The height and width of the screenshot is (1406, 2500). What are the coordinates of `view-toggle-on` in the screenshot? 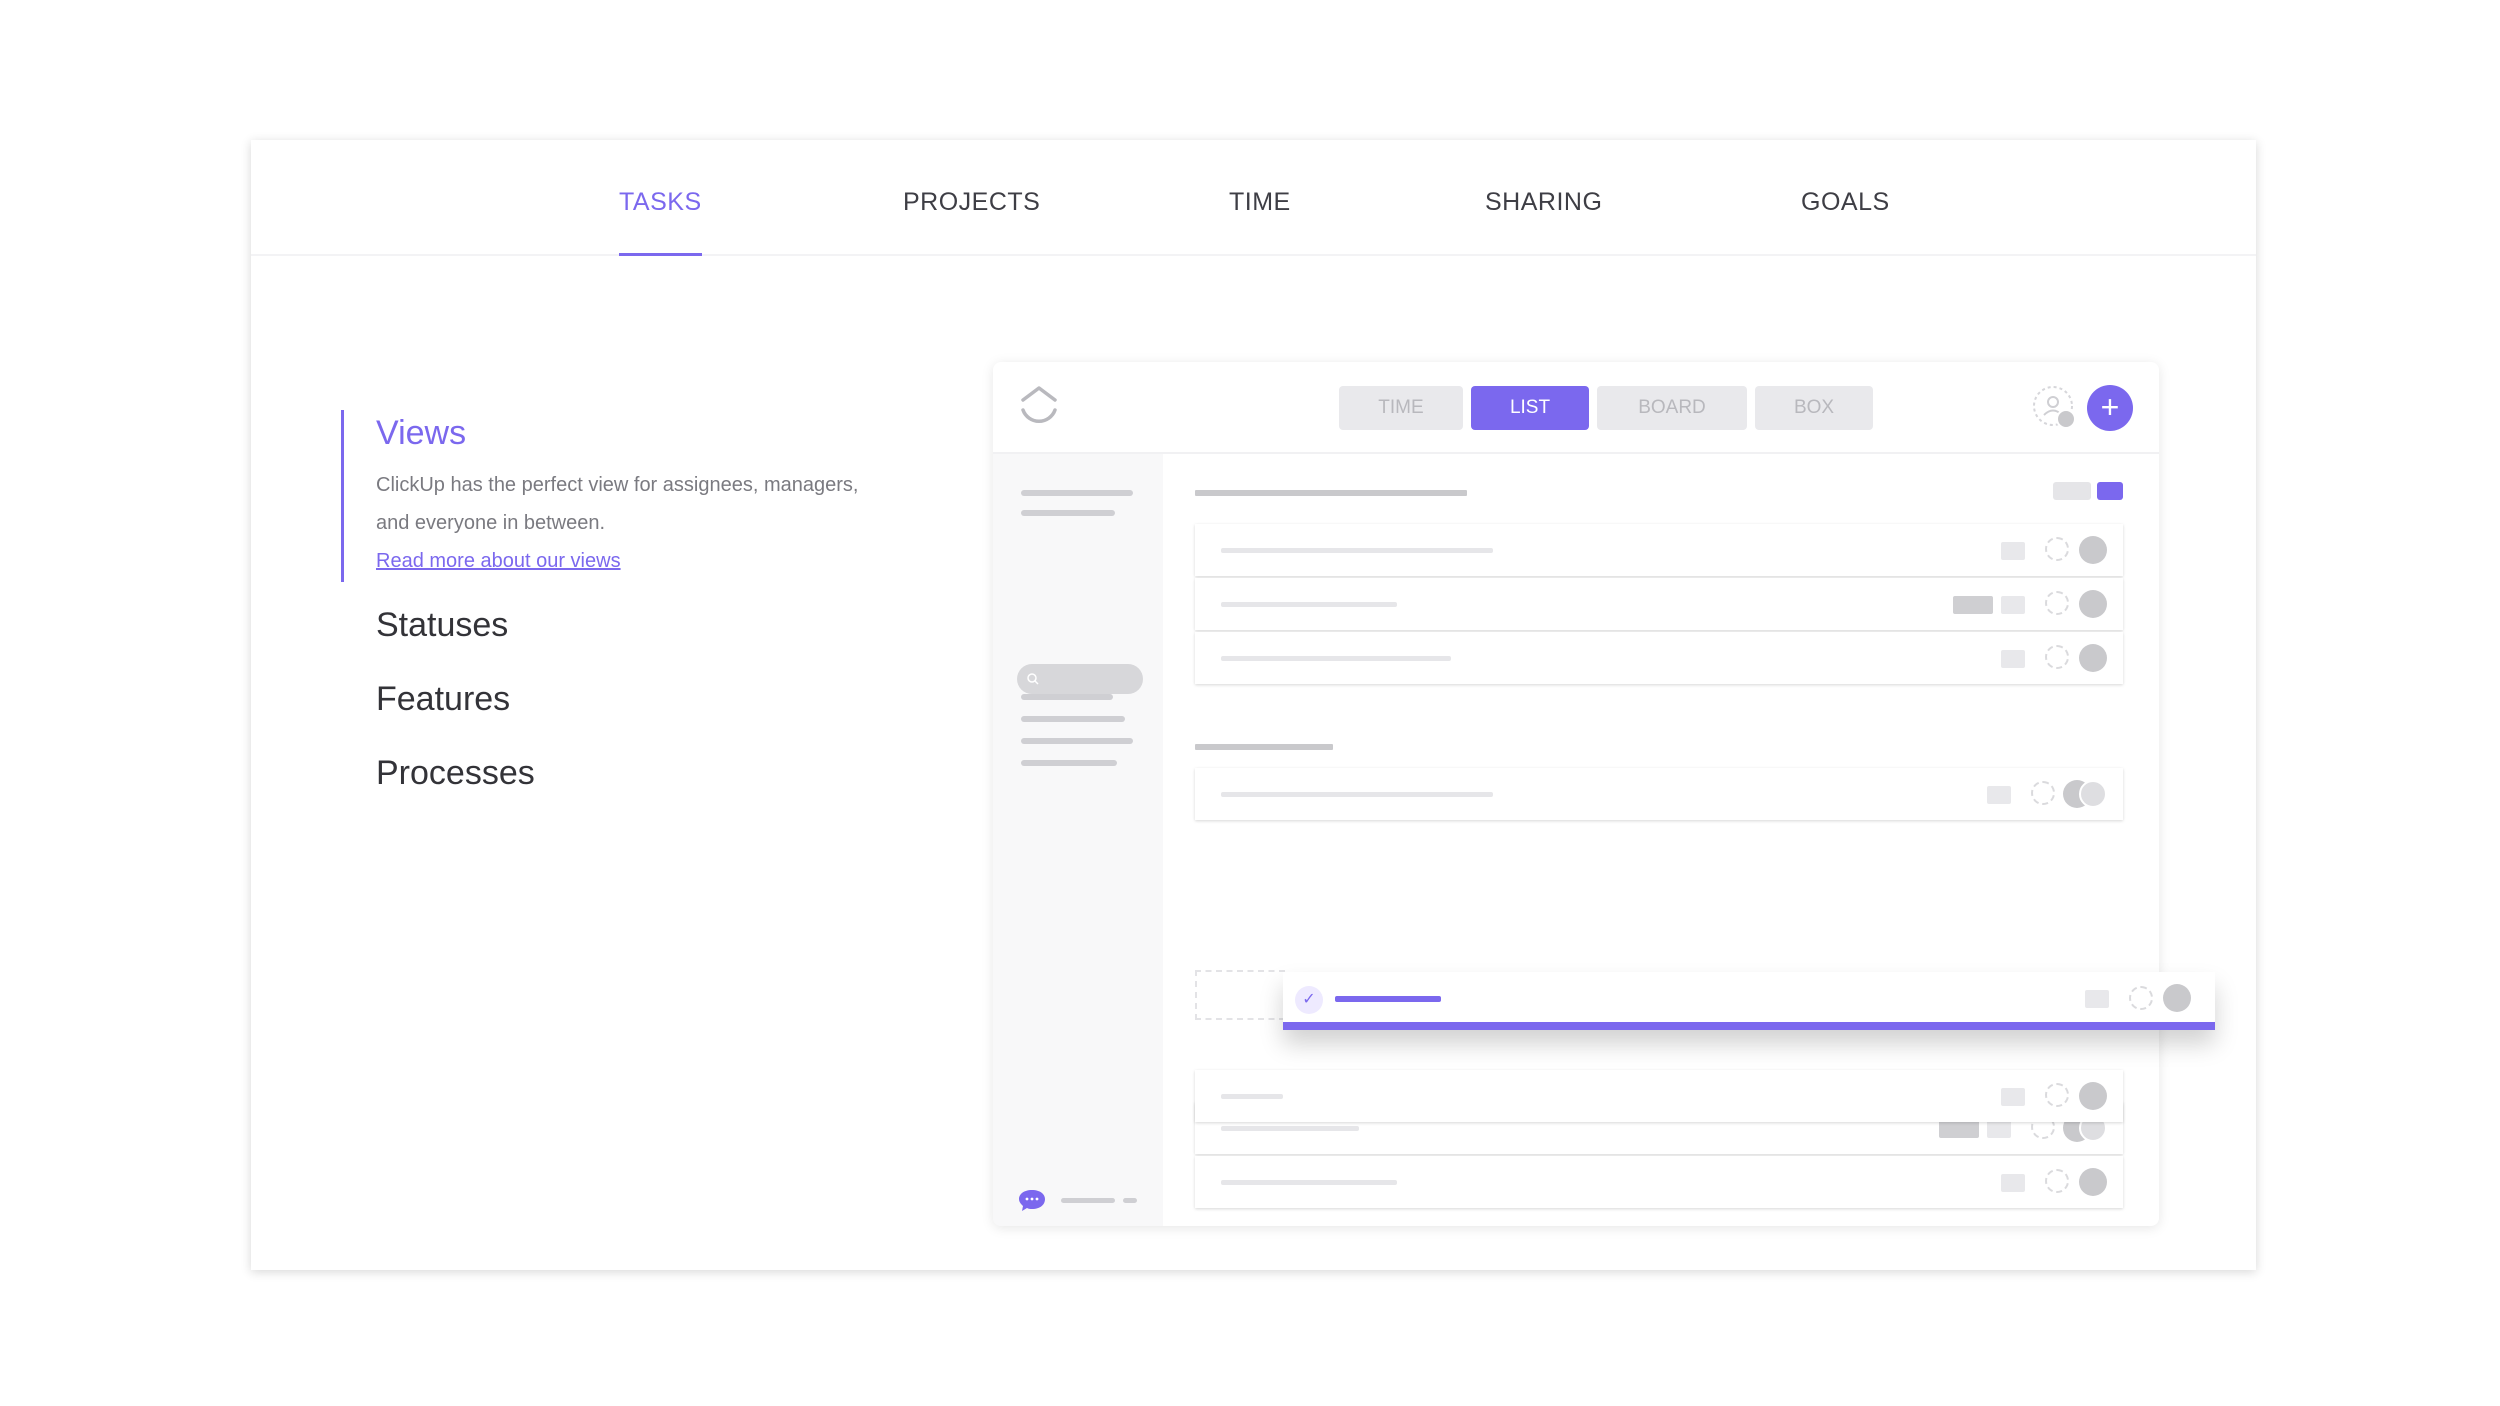 It's located at (2110, 491).